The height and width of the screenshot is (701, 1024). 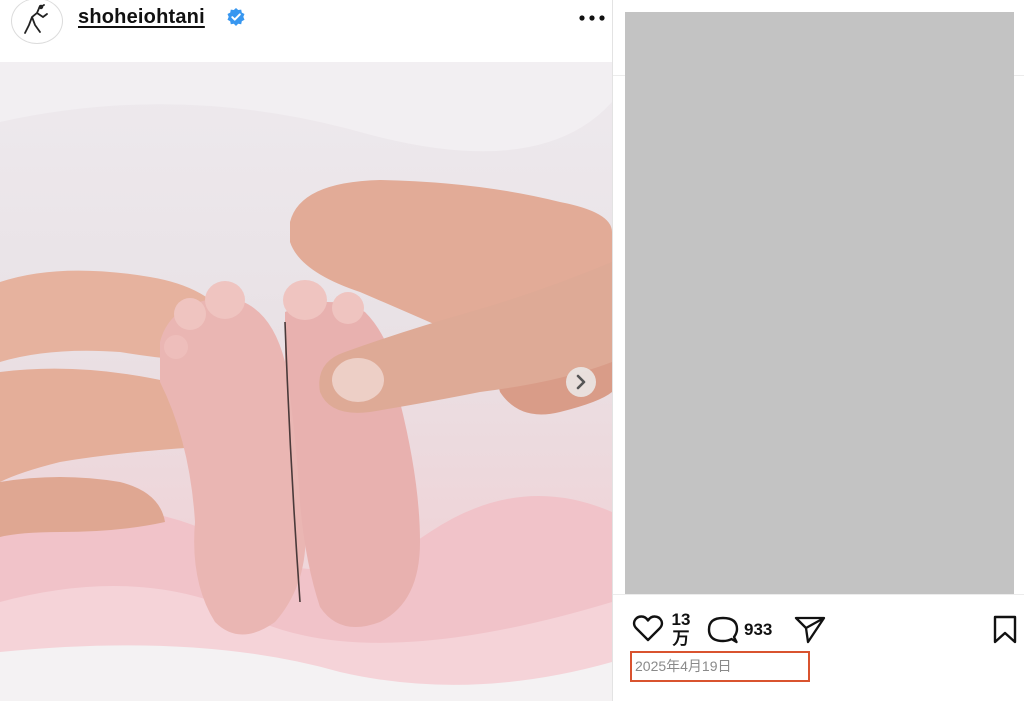 What do you see at coordinates (648, 630) in the screenshot?
I see `heart-icon` at bounding box center [648, 630].